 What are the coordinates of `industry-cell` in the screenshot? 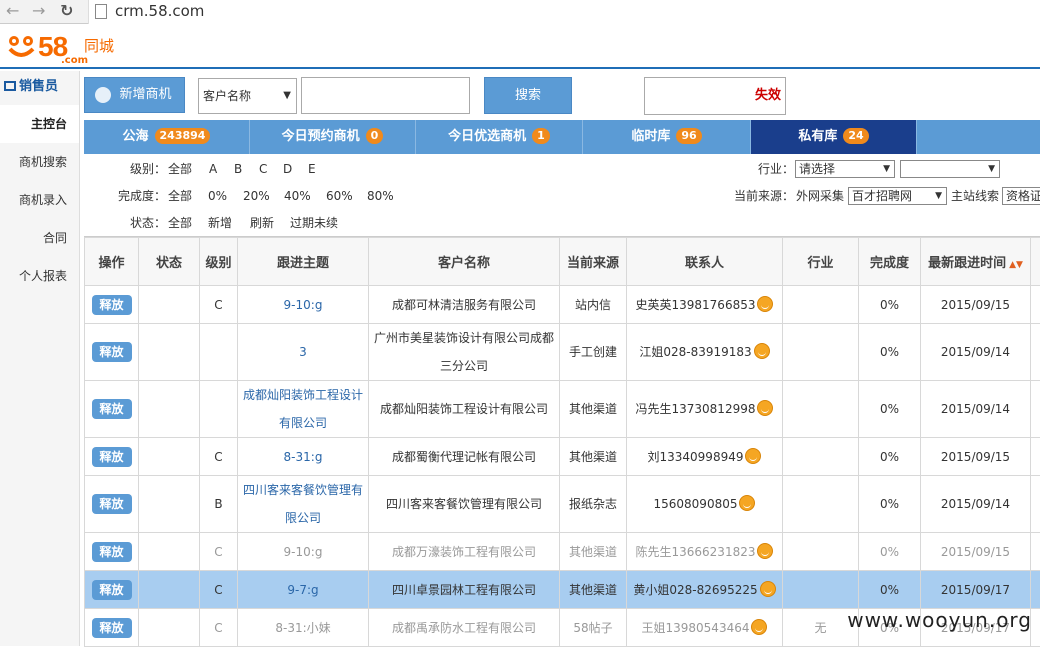 It's located at (821, 504).